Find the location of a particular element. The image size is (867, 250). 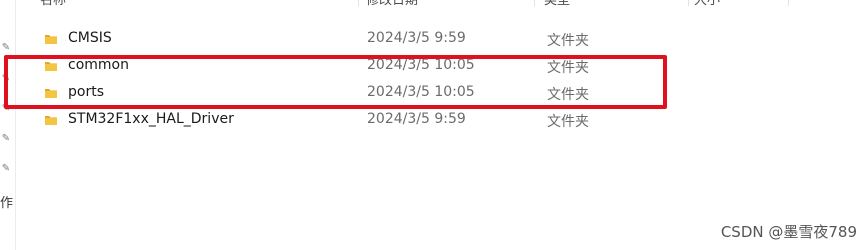

file-row-stm32f1xx-hal-driver: STM32F1xx_HAL_Driver 2024/3/5 9:59 文件夹 is located at coordinates (408, 120).